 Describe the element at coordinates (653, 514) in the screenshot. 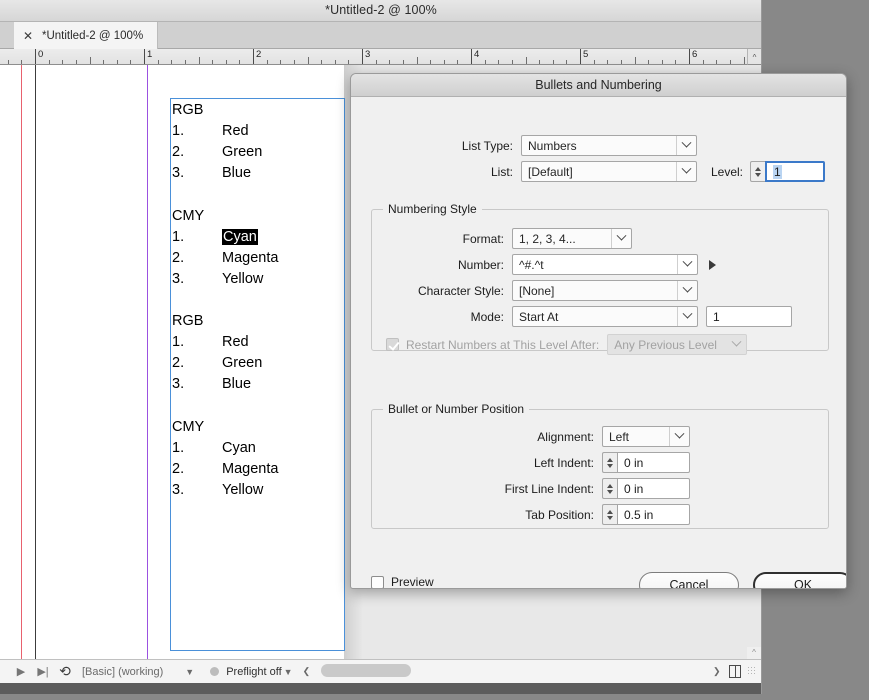

I see `tab-position-input: 0.5 in` at that location.